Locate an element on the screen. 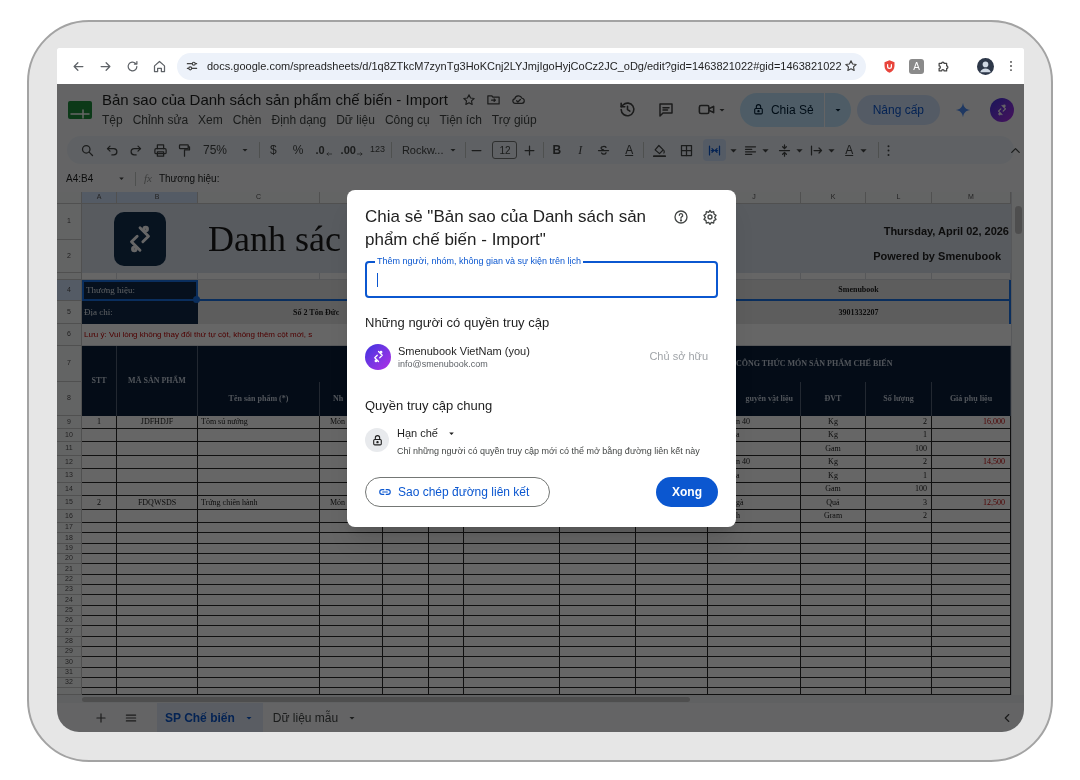 The image size is (1080, 780). text-wrap-icon is located at coordinates (817, 150).